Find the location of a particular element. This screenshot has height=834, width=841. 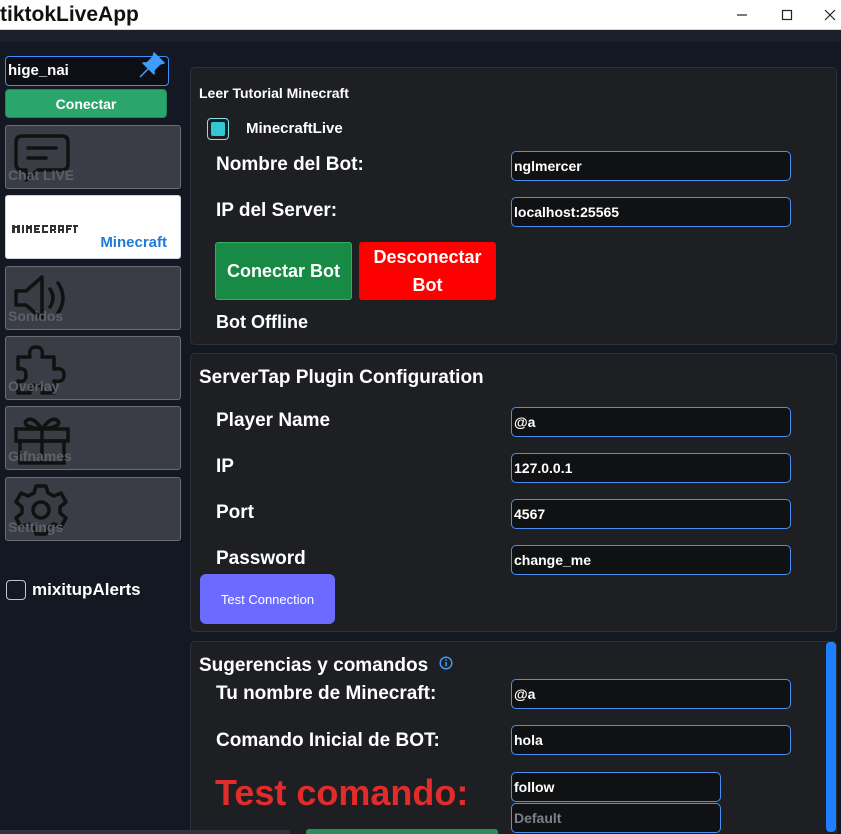

initial-command-field: hola is located at coordinates (651, 740).